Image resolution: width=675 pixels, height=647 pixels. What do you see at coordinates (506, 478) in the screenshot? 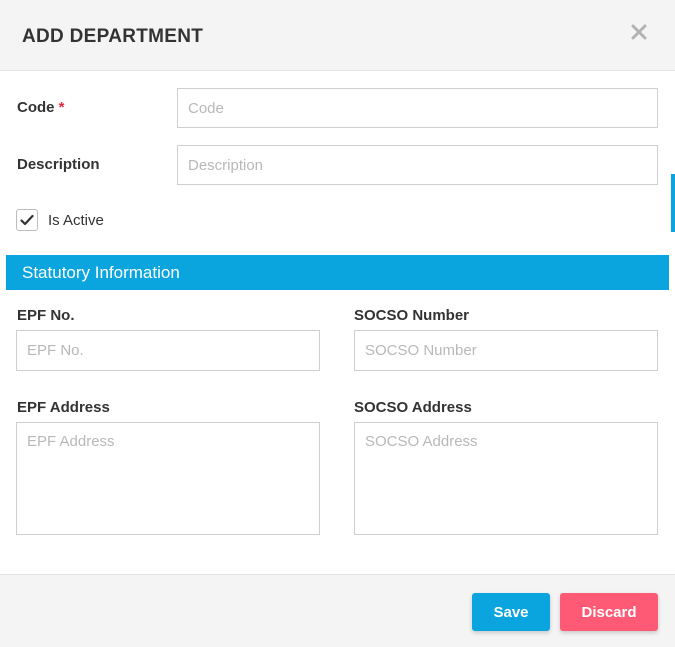
I see `socso-address-textarea` at bounding box center [506, 478].